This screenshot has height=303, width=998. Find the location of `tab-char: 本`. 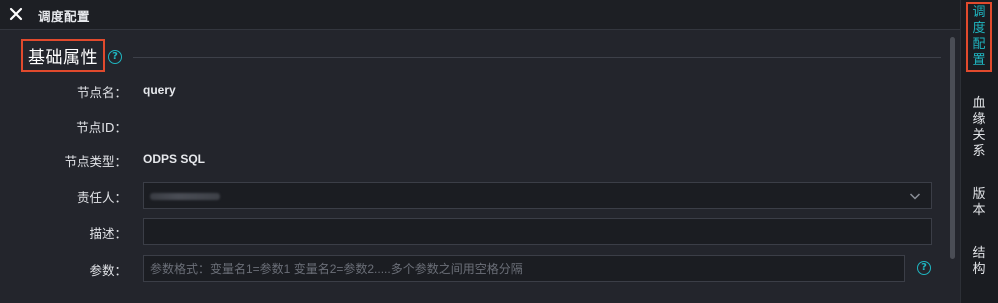

tab-char: 本 is located at coordinates (979, 210).